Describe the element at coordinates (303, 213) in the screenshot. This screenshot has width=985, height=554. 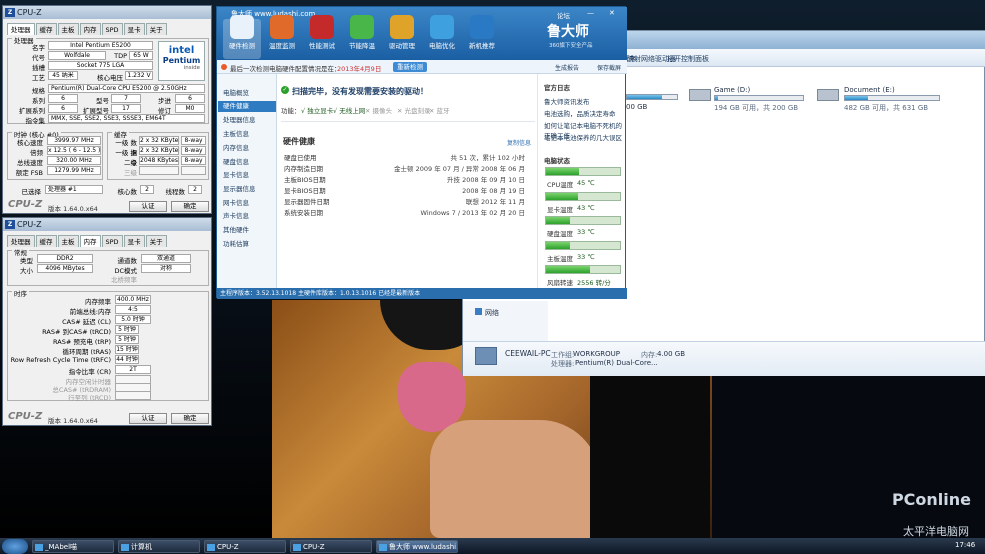
I see `health-row-key-5: 系统安装日期` at that location.